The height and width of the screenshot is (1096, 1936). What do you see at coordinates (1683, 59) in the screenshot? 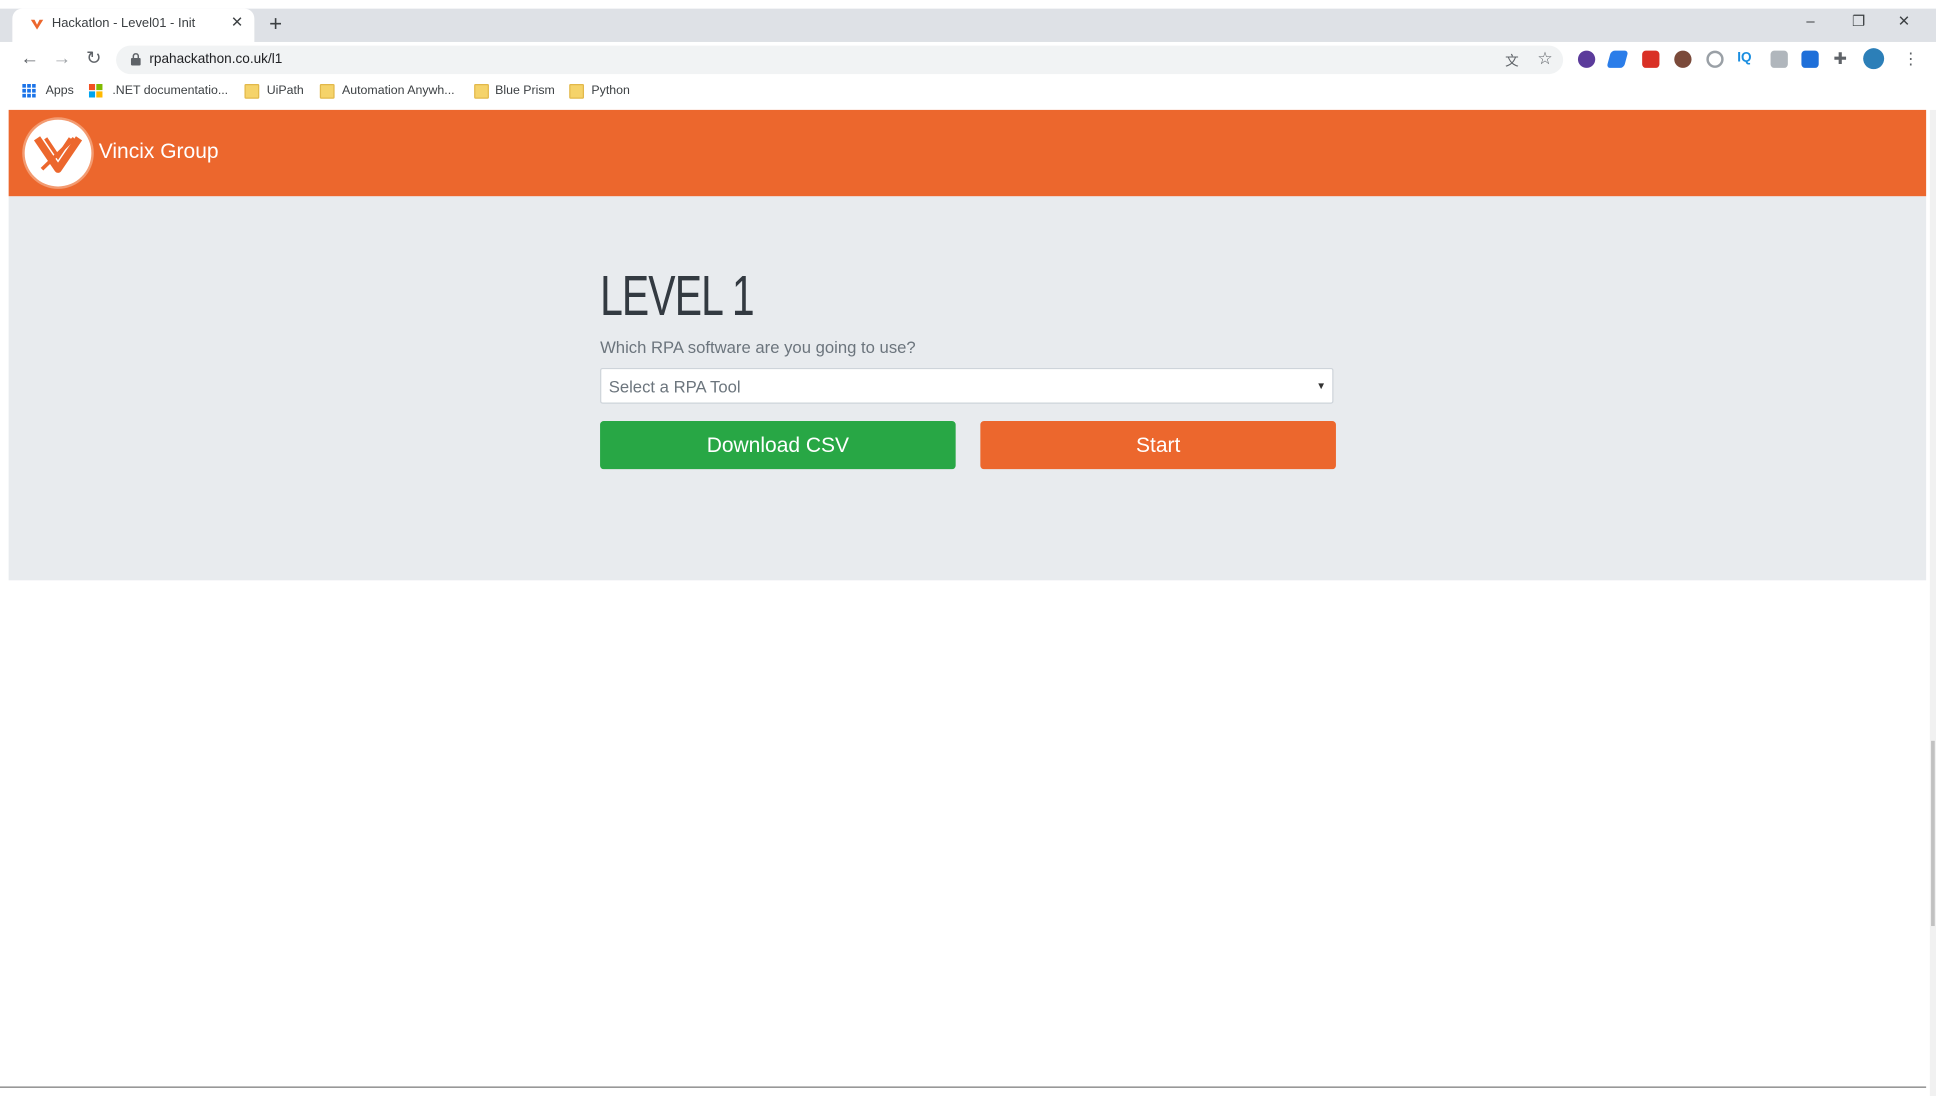
I see `extension-brown-icon` at bounding box center [1683, 59].